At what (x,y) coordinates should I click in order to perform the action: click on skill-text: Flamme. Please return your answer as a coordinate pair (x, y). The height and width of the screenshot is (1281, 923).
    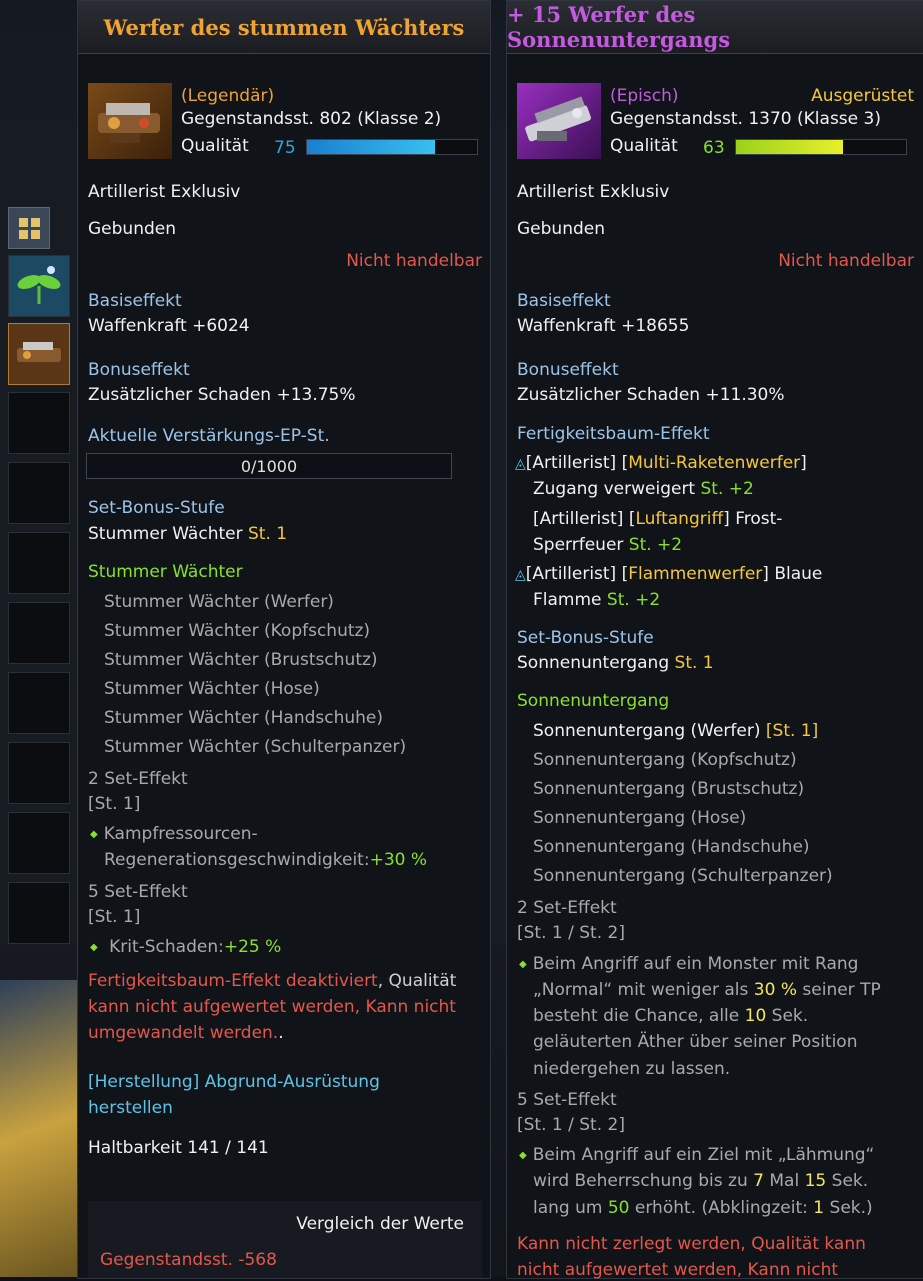
    Looking at the image, I should click on (570, 600).